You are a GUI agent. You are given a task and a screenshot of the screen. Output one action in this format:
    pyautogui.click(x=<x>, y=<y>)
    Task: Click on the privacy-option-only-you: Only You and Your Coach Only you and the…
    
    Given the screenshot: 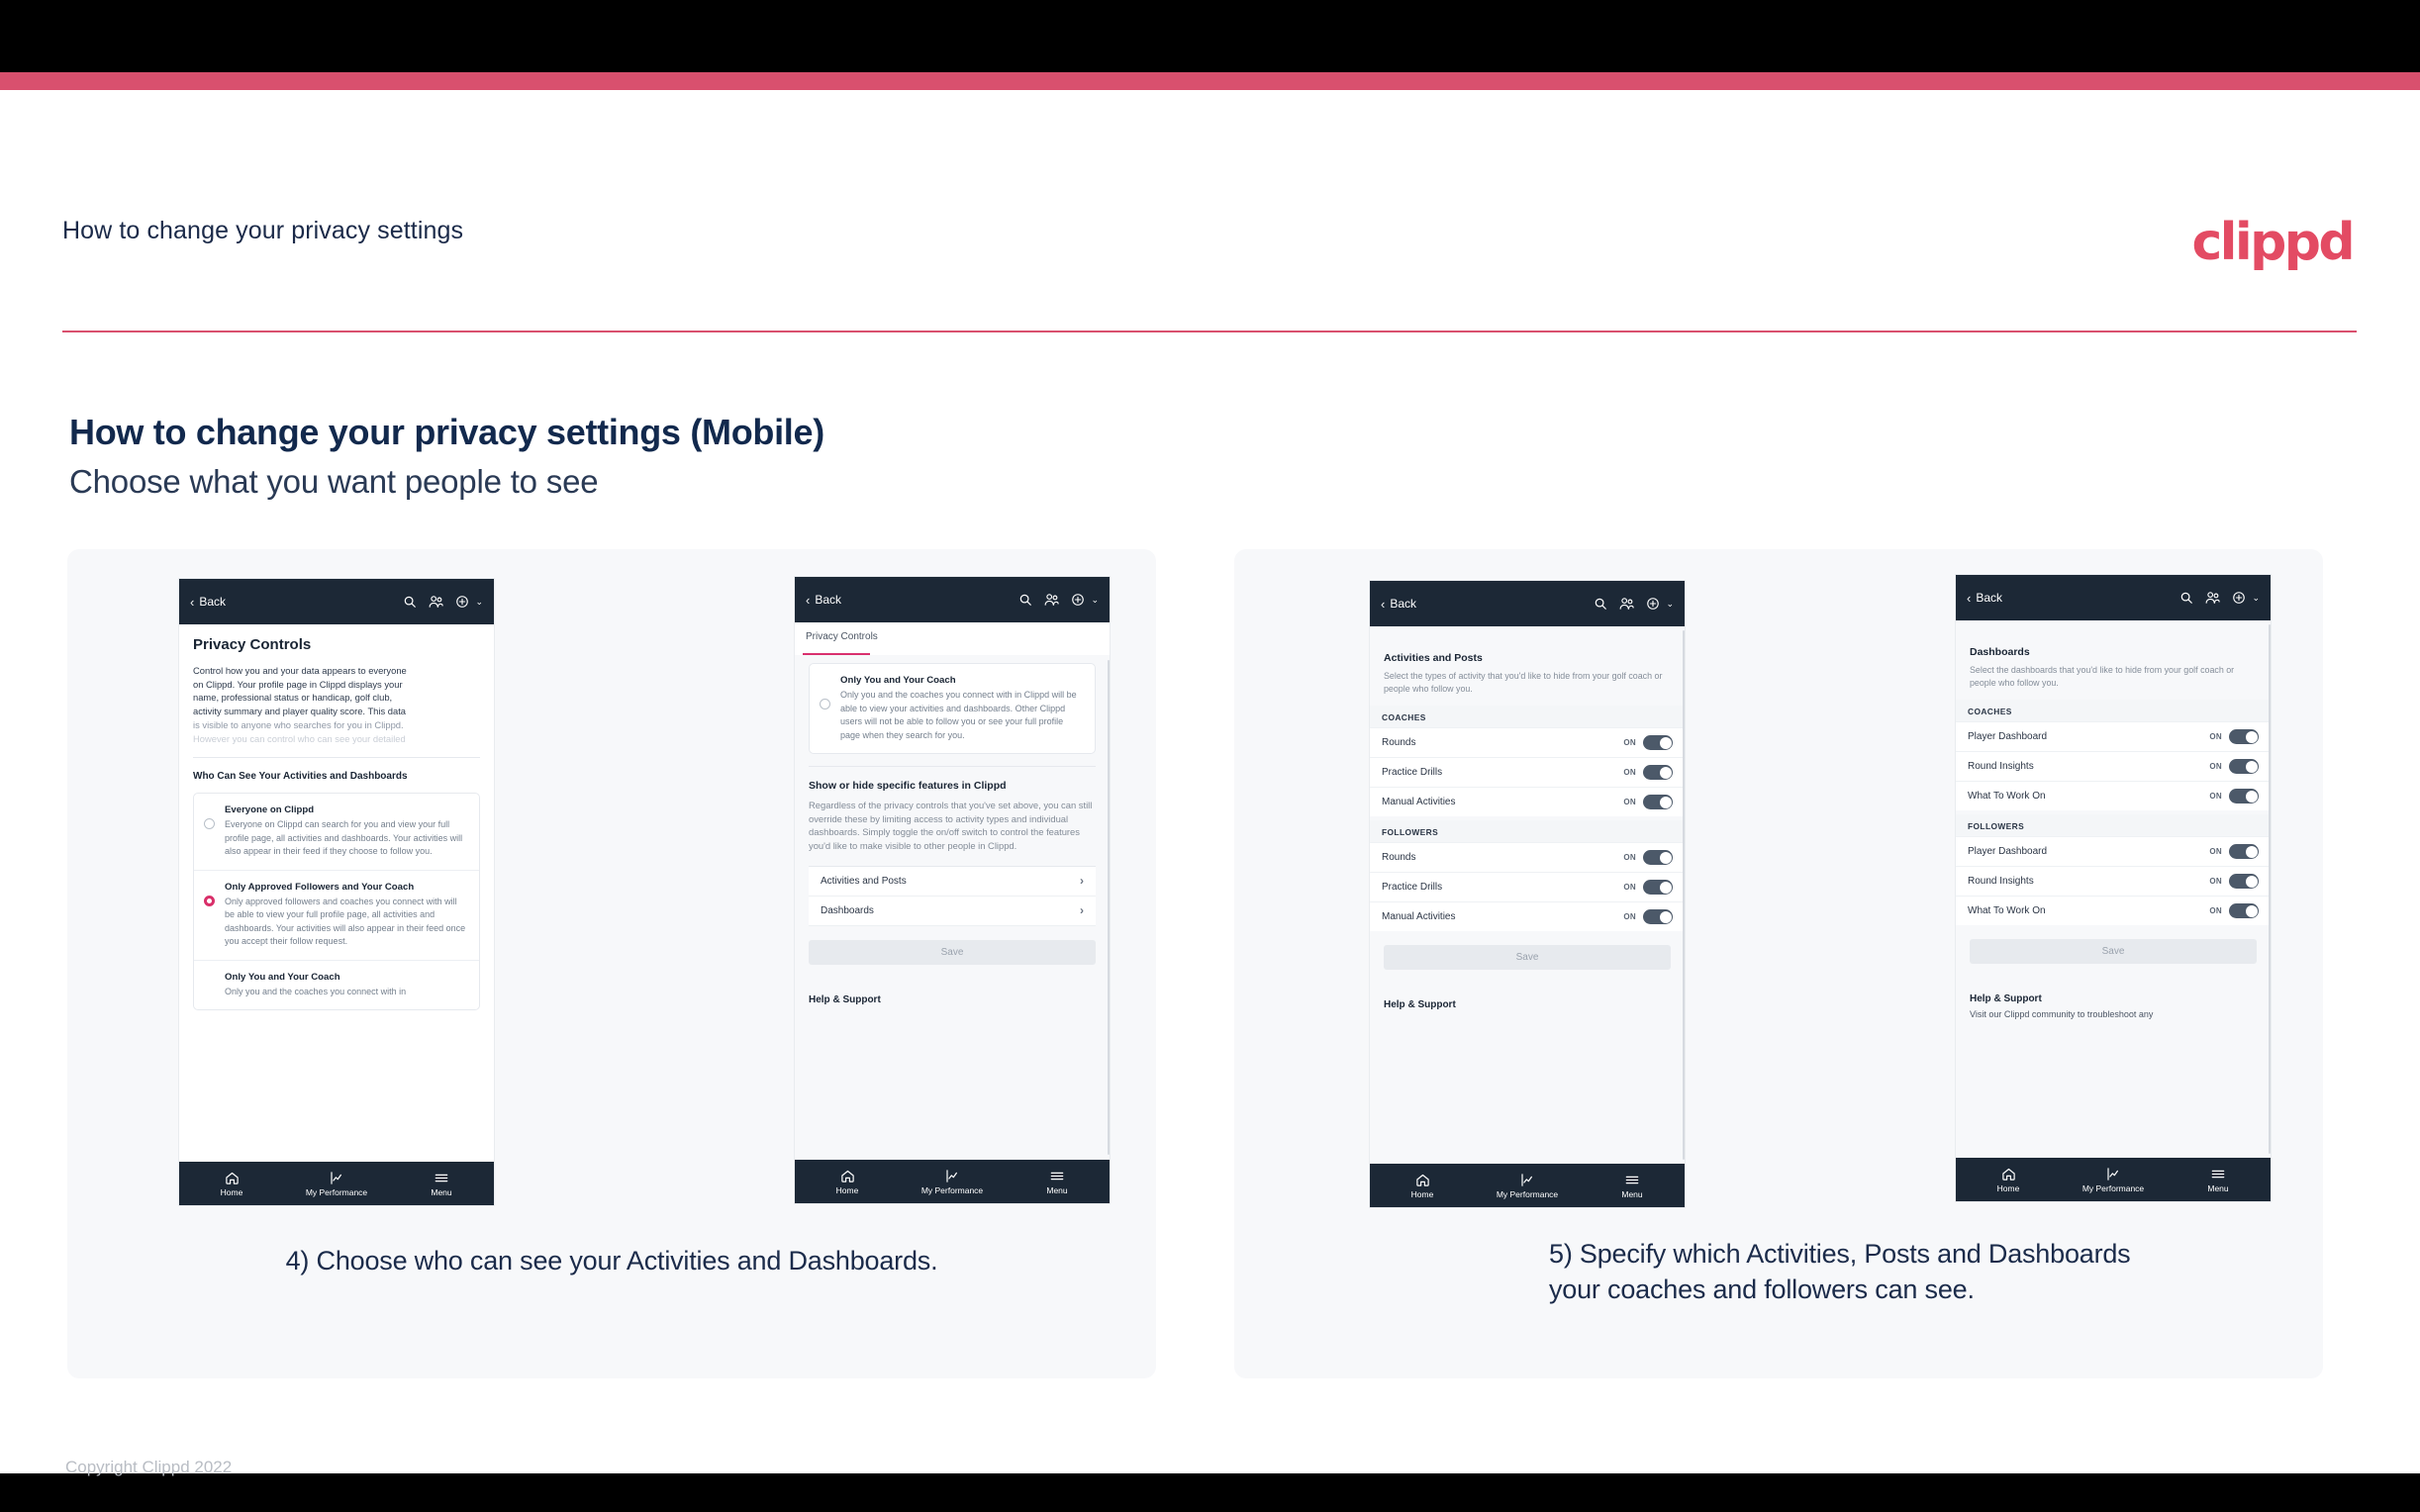 What is the action you would take?
    pyautogui.click(x=336, y=984)
    